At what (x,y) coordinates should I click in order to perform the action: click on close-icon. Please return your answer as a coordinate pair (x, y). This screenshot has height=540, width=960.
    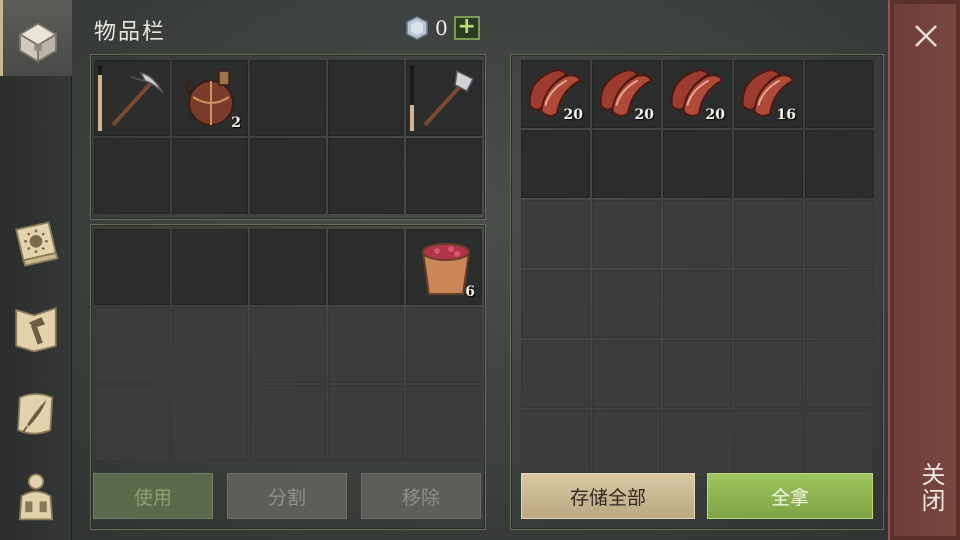
    Looking at the image, I should click on (926, 36).